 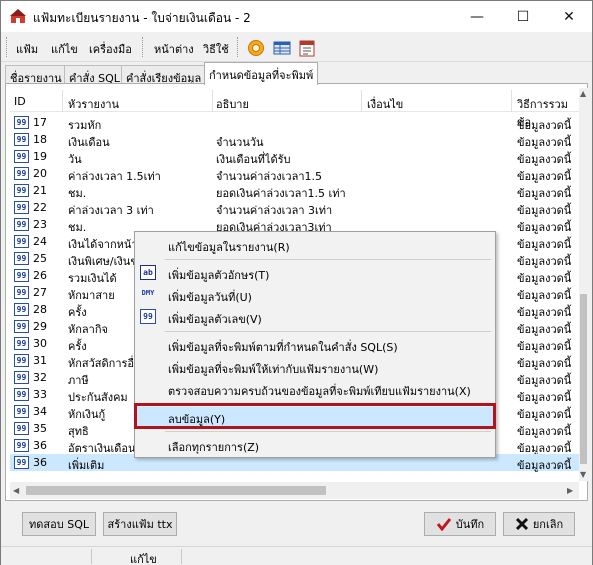 I want to click on column-header-id: ID, so click(x=20, y=101).